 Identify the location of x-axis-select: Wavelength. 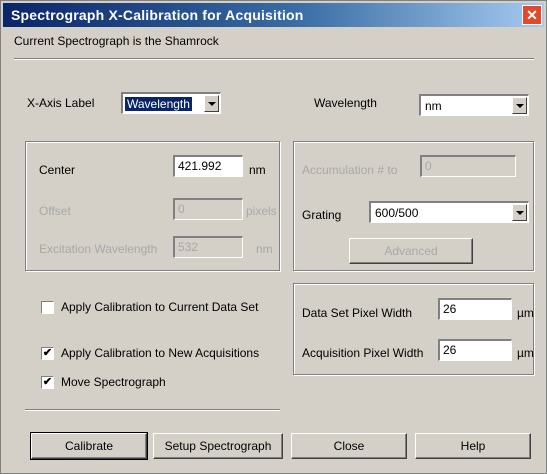
(171, 103).